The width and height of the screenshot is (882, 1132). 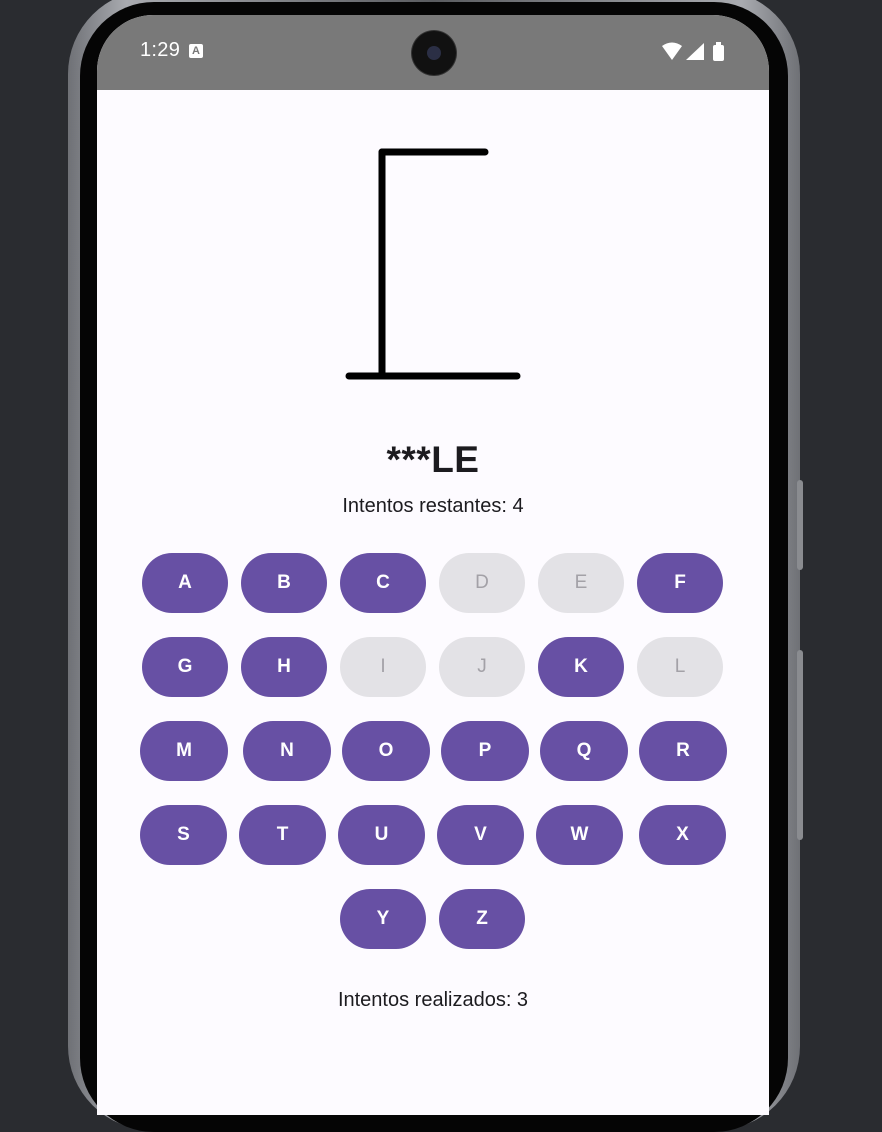 What do you see at coordinates (183, 835) in the screenshot?
I see `letter-key-s: S` at bounding box center [183, 835].